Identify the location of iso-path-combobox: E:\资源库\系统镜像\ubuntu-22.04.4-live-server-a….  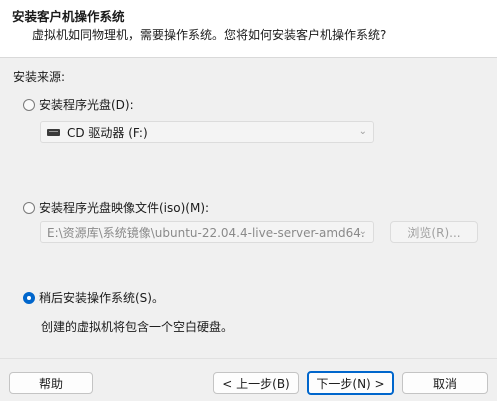
(207, 232).